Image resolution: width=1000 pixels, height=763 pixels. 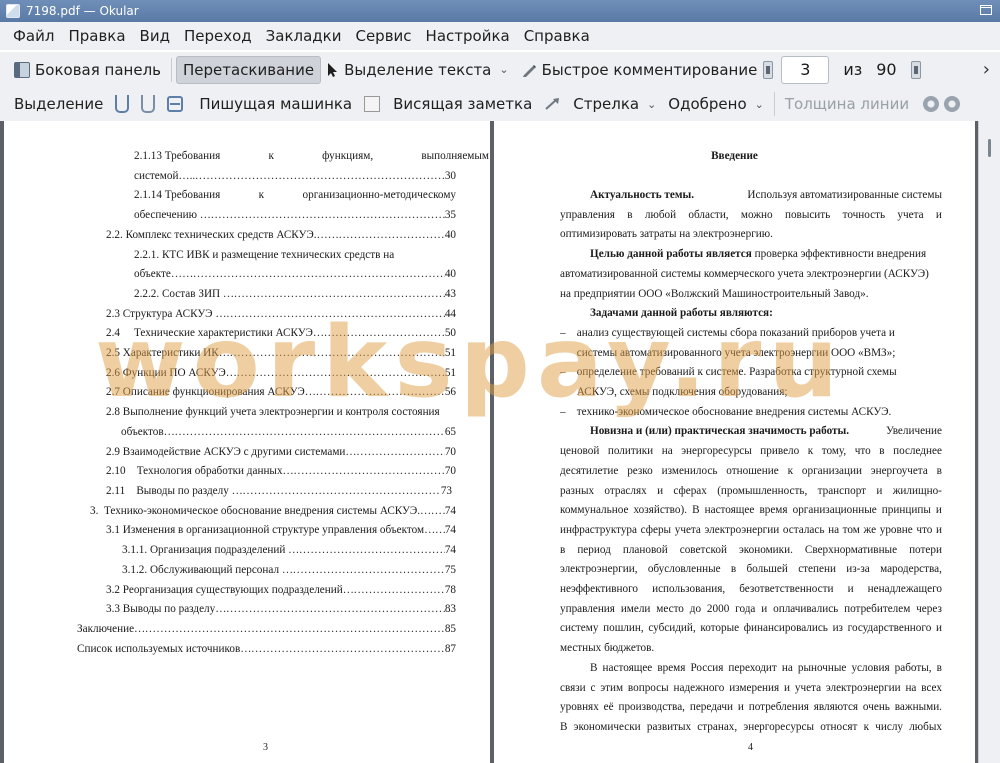 What do you see at coordinates (639, 70) in the screenshot?
I see `quick-comment-button: Быстрое комментирование` at bounding box center [639, 70].